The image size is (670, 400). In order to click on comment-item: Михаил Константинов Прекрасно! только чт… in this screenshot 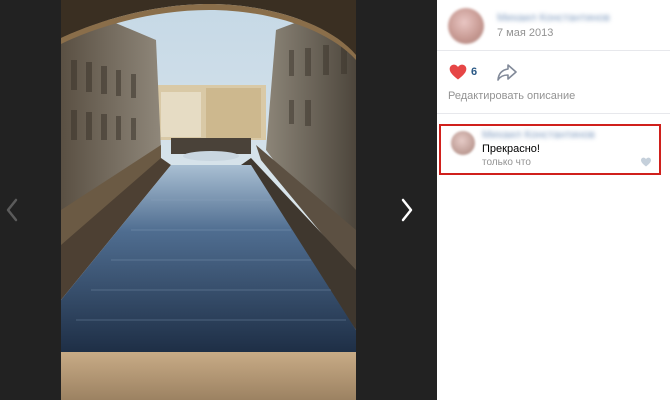, I will do `click(550, 149)`.